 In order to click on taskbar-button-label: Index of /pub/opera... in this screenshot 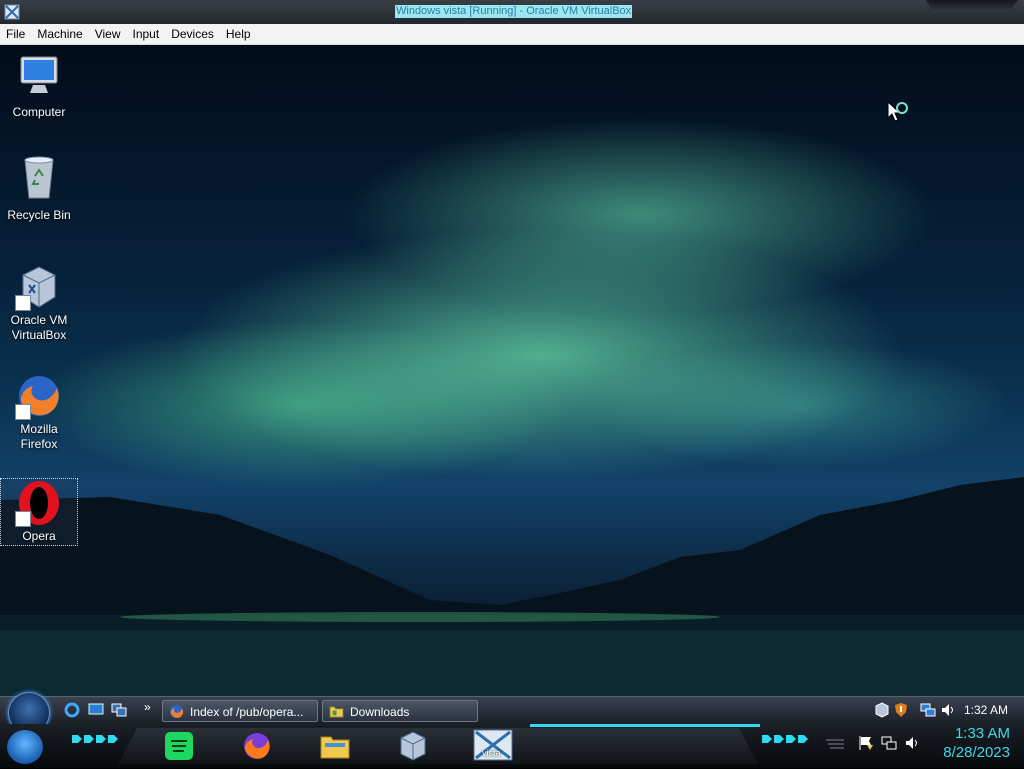, I will do `click(247, 712)`.